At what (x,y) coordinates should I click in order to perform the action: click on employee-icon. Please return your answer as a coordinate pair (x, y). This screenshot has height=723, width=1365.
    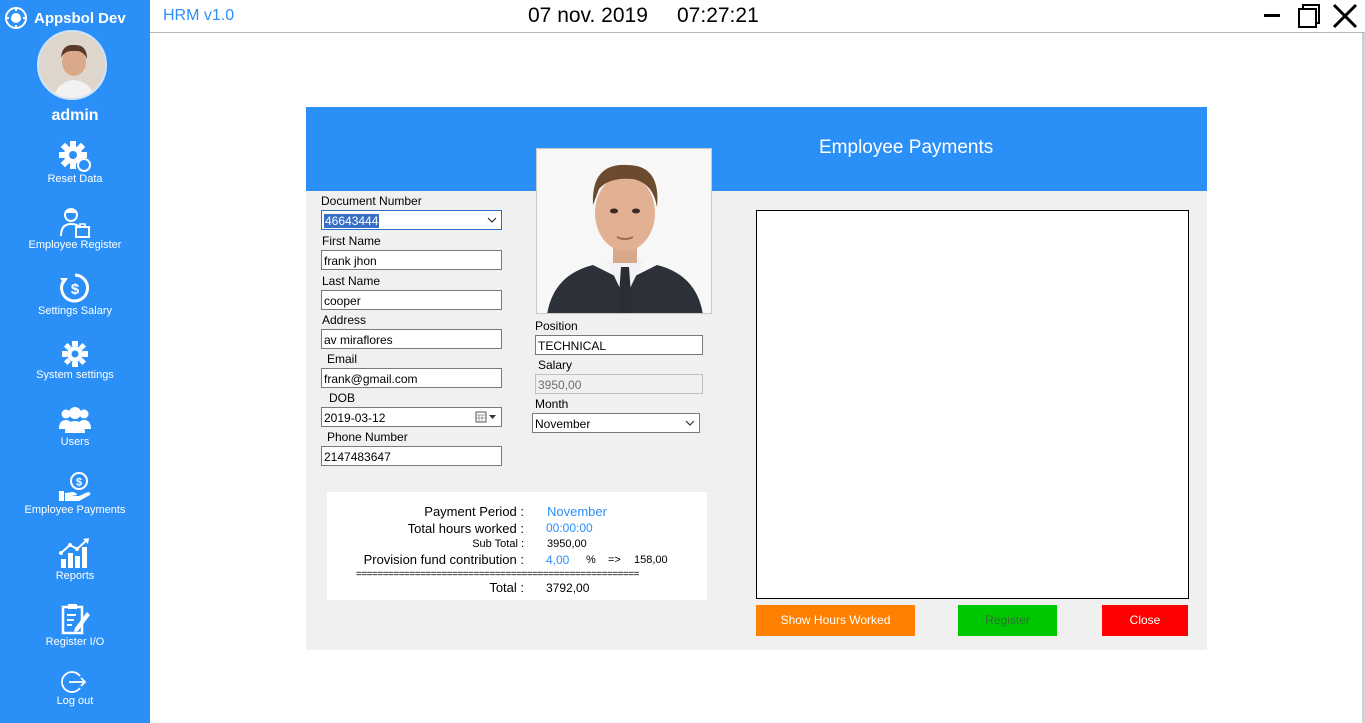
    Looking at the image, I should click on (75, 223).